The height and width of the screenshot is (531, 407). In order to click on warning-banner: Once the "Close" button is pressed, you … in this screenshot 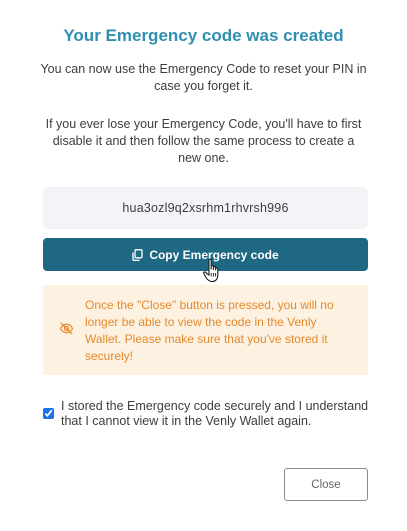, I will do `click(205, 330)`.